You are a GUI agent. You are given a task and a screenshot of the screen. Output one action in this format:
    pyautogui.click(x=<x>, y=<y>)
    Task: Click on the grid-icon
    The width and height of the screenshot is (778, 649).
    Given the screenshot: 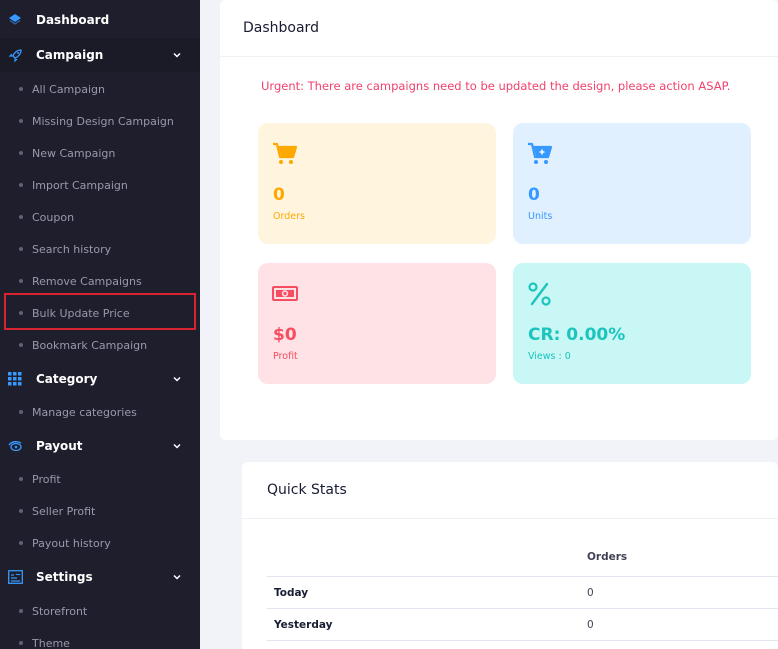 What is the action you would take?
    pyautogui.click(x=15, y=379)
    